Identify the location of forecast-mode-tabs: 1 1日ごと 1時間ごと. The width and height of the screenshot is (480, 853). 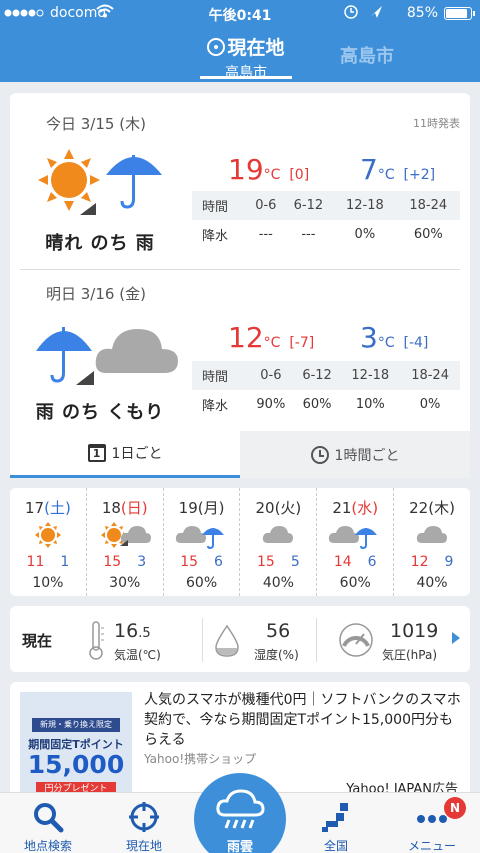
(240, 454).